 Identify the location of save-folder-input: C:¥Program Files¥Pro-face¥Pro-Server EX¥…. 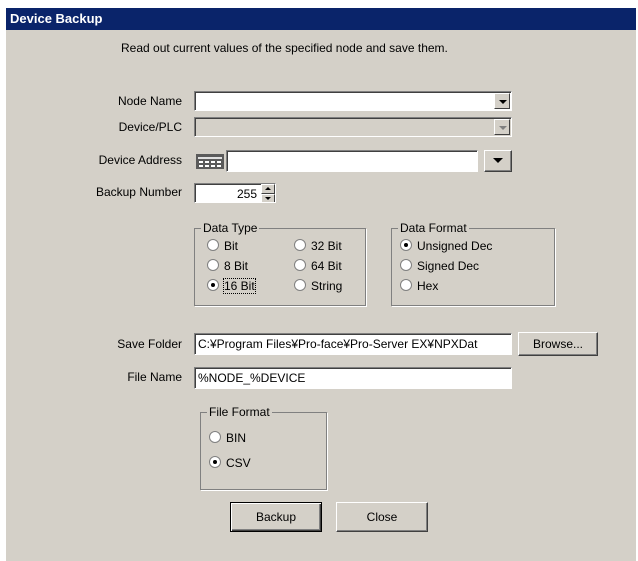
(353, 344).